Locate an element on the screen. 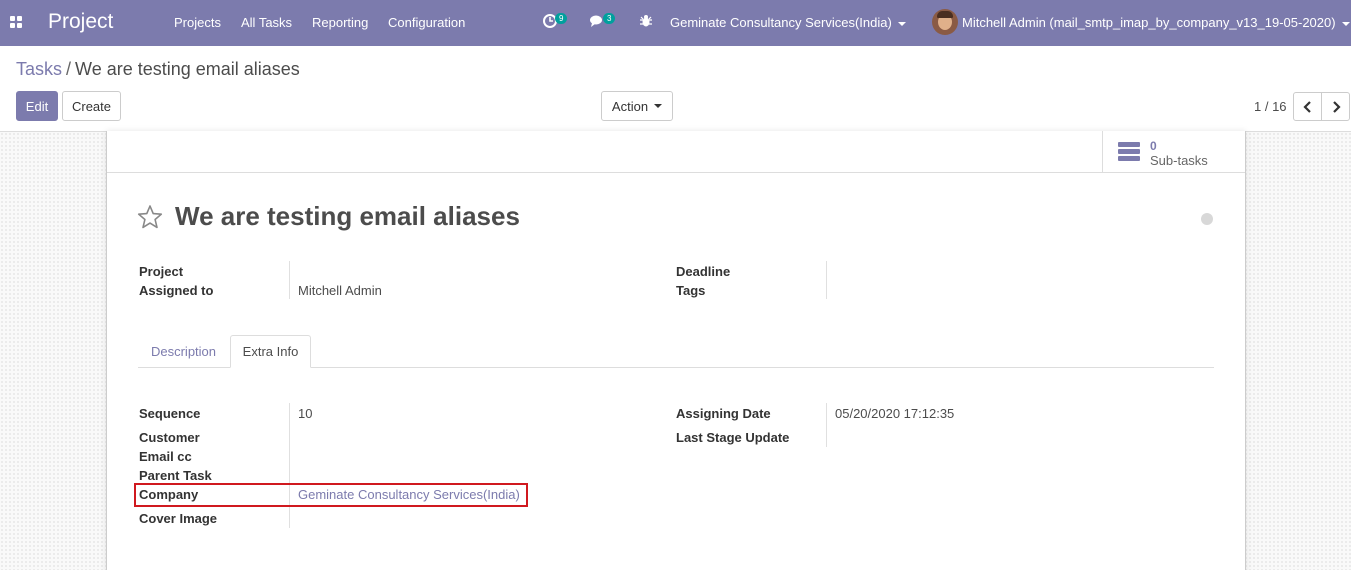  action-dropdown: Action is located at coordinates (637, 106).